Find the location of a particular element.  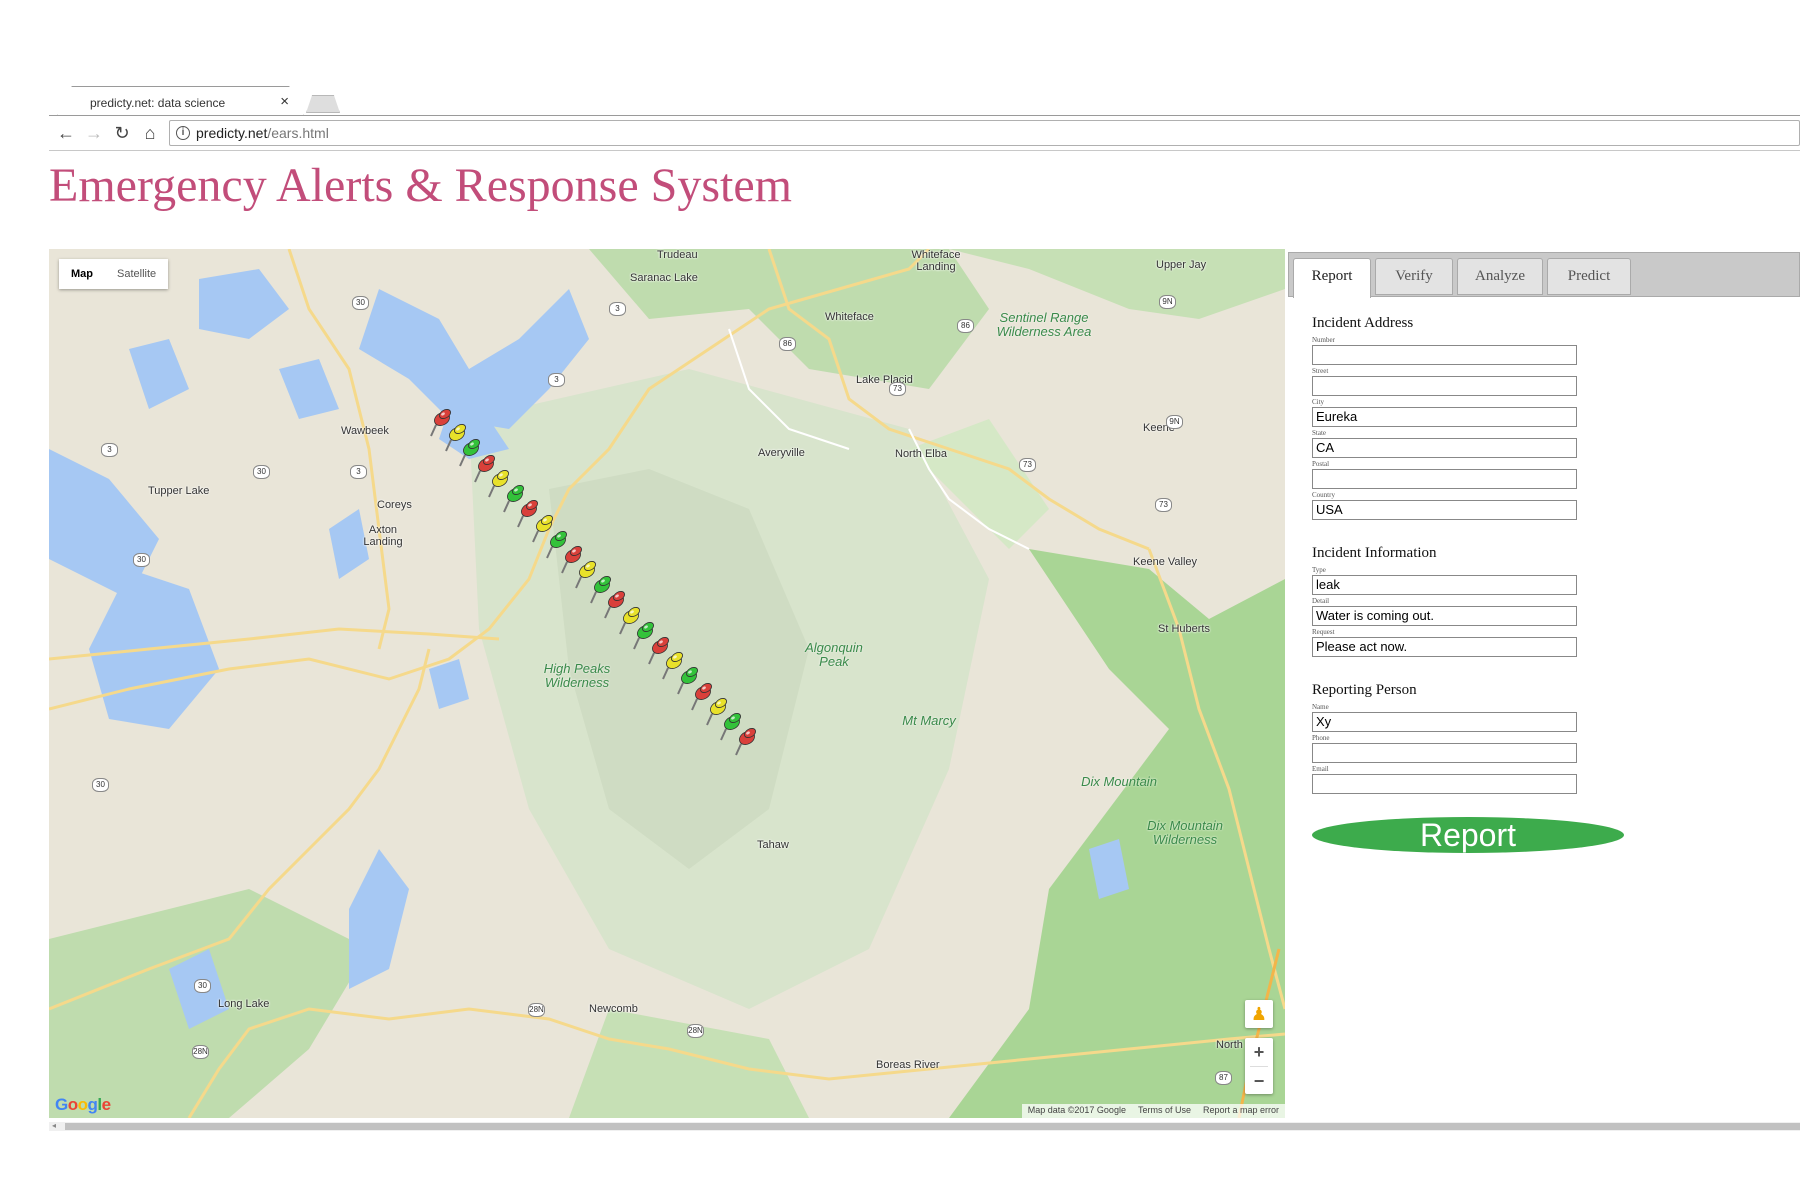

map-place-label: Coreys is located at coordinates (394, 505).